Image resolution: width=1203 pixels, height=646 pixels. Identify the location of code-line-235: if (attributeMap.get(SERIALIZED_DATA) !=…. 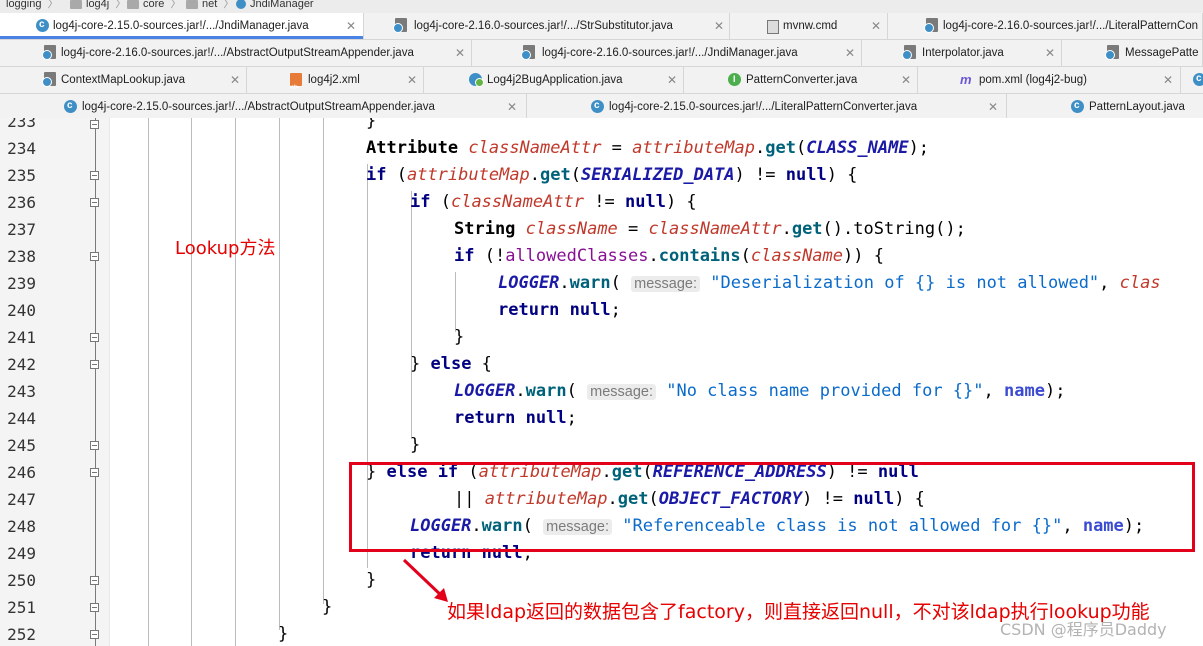
(612, 175).